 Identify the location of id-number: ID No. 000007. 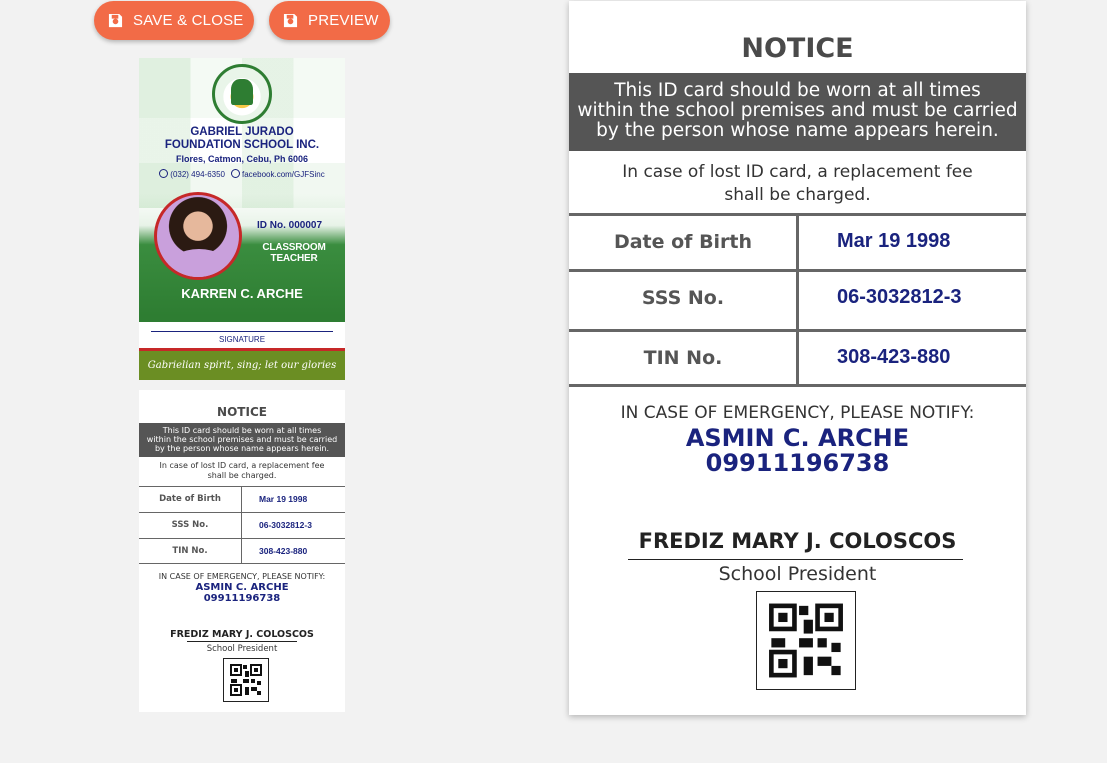
(290, 225).